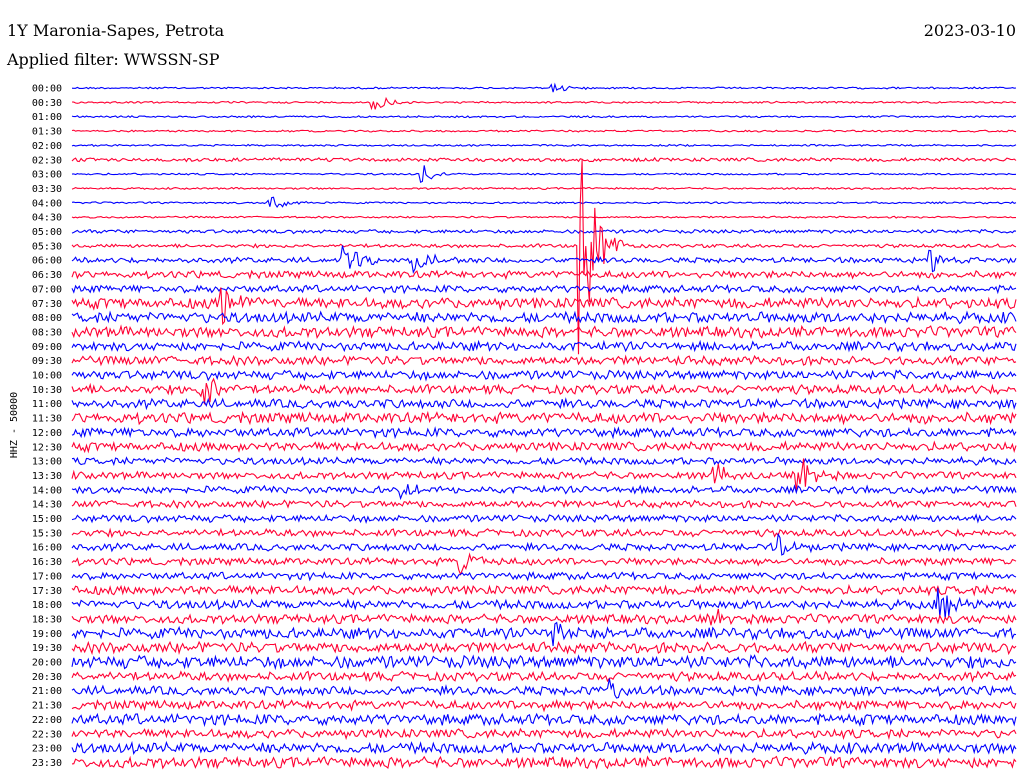 Image resolution: width=1024 pixels, height=780 pixels. I want to click on time-tick-1630: 16:30, so click(47, 562).